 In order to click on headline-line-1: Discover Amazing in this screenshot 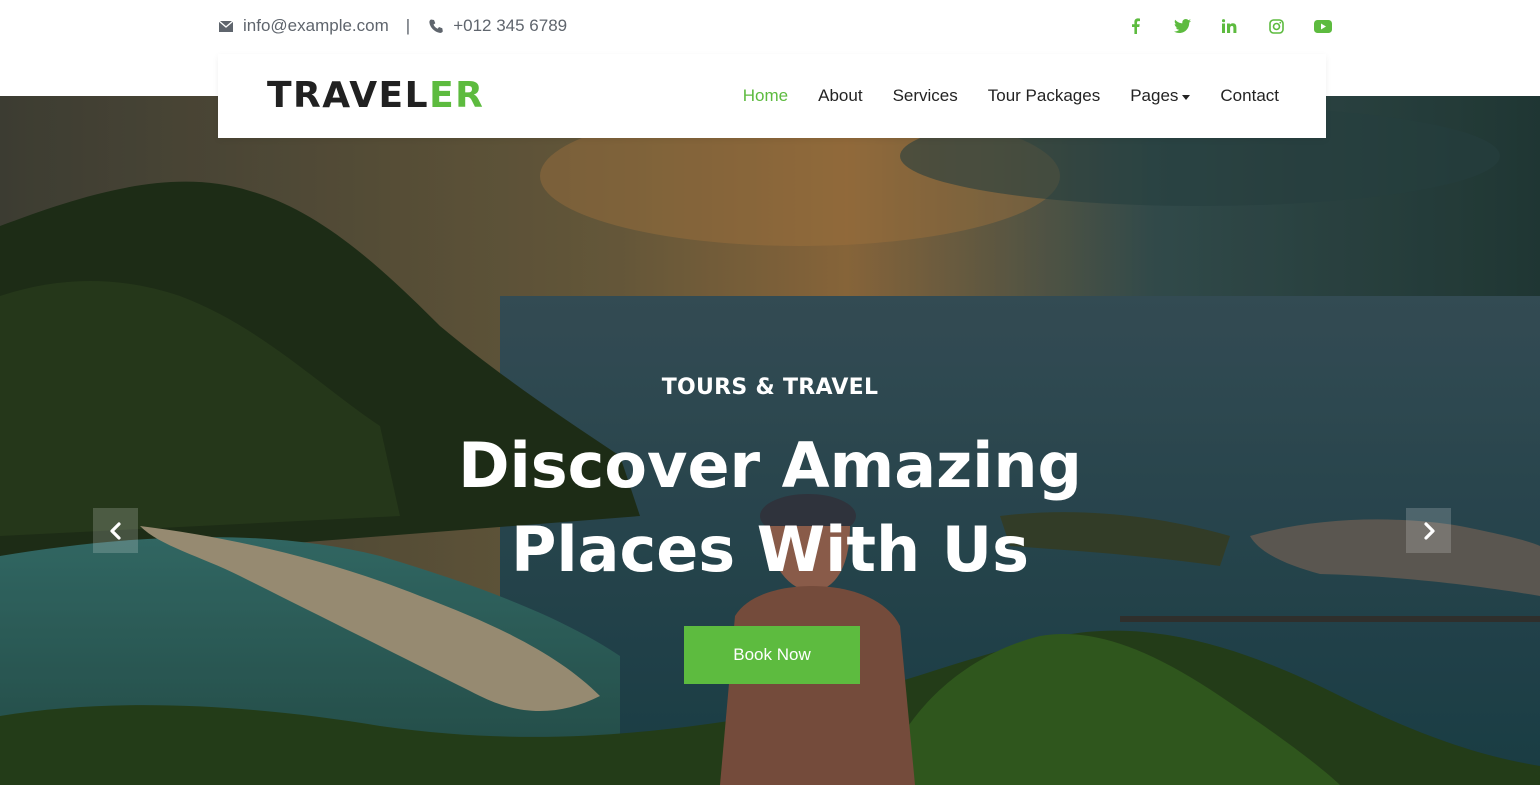, I will do `click(770, 465)`.